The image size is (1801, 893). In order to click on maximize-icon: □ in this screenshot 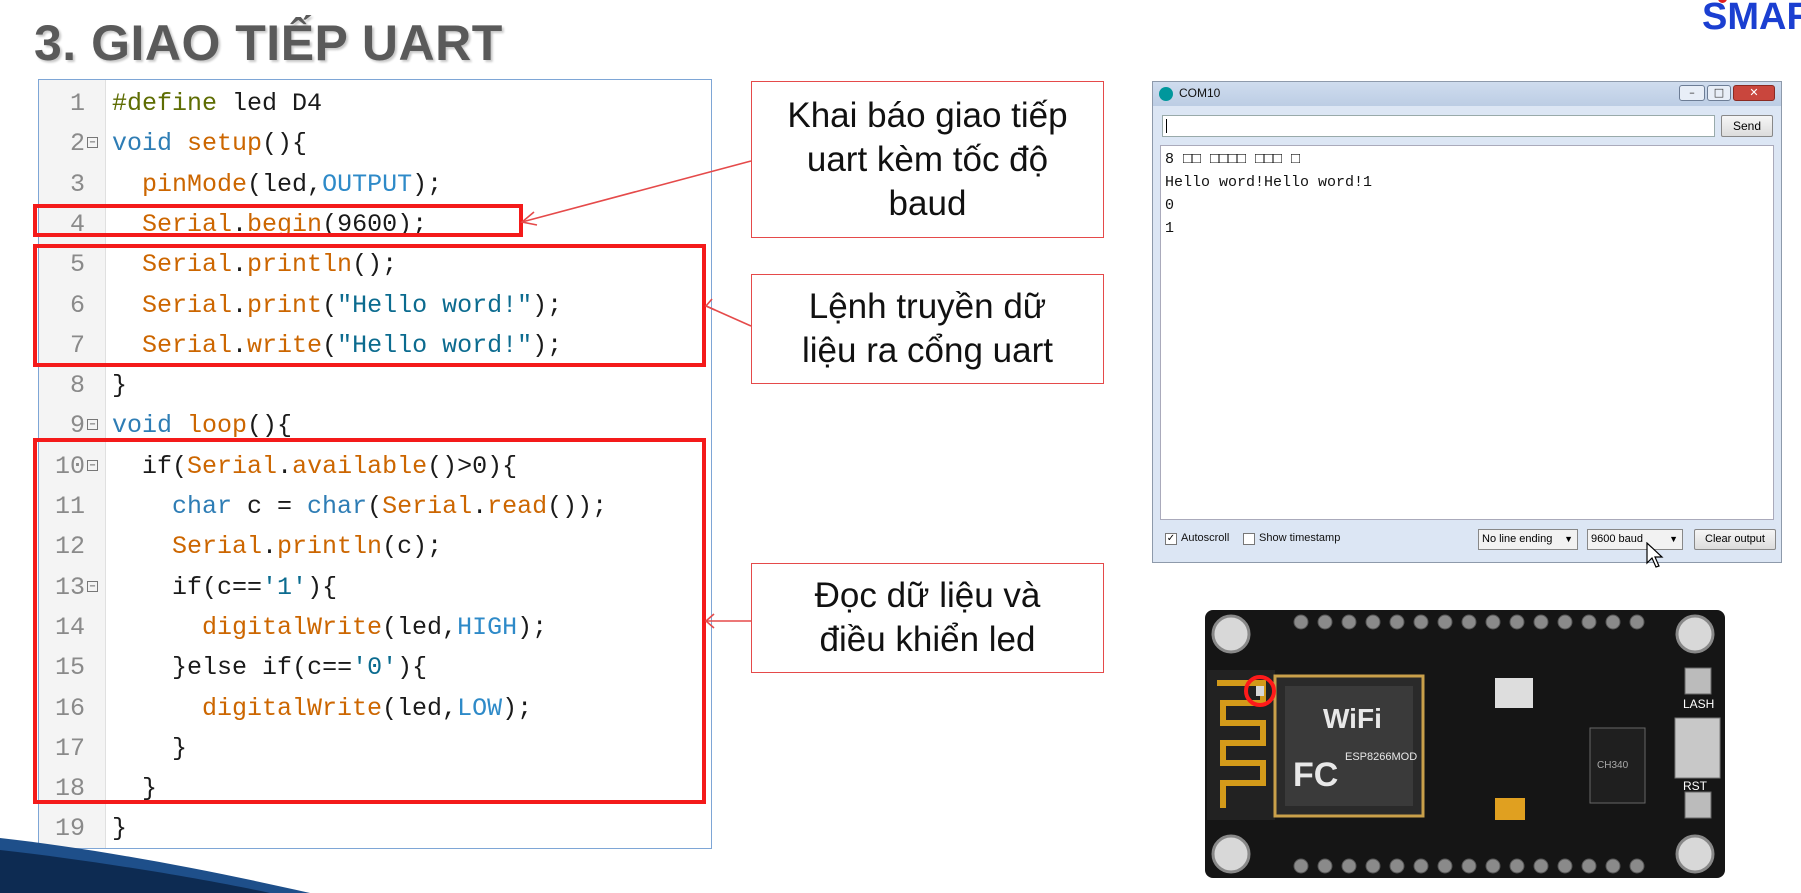, I will do `click(1719, 93)`.